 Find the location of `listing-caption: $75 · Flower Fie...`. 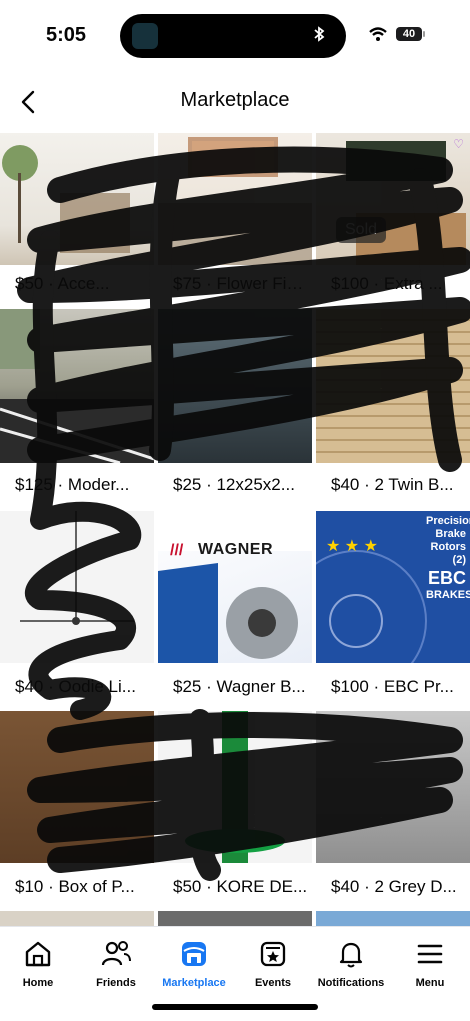

listing-caption: $75 · Flower Fie... is located at coordinates (241, 283).